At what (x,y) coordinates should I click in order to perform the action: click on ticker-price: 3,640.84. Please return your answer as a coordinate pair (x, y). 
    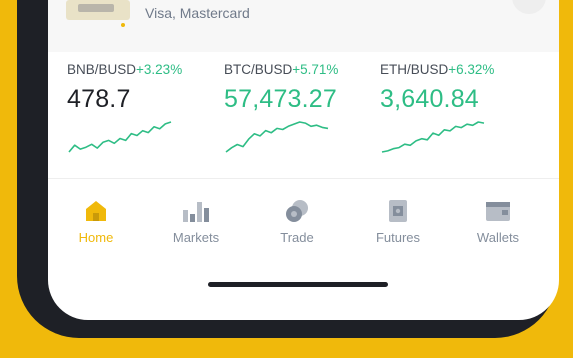
    Looking at the image, I should click on (429, 99).